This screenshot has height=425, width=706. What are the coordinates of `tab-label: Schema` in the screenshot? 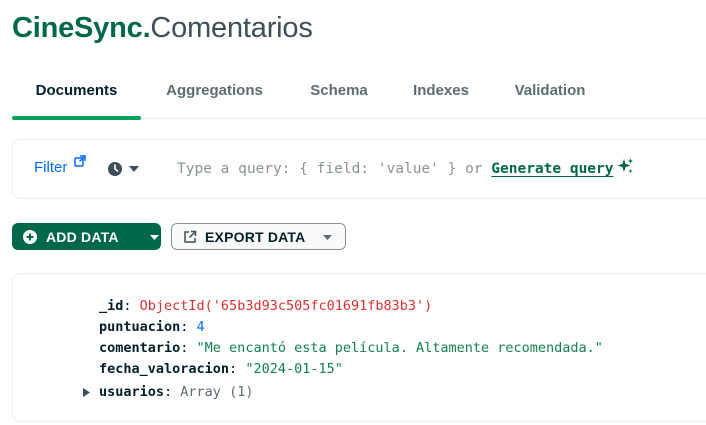 It's located at (339, 90).